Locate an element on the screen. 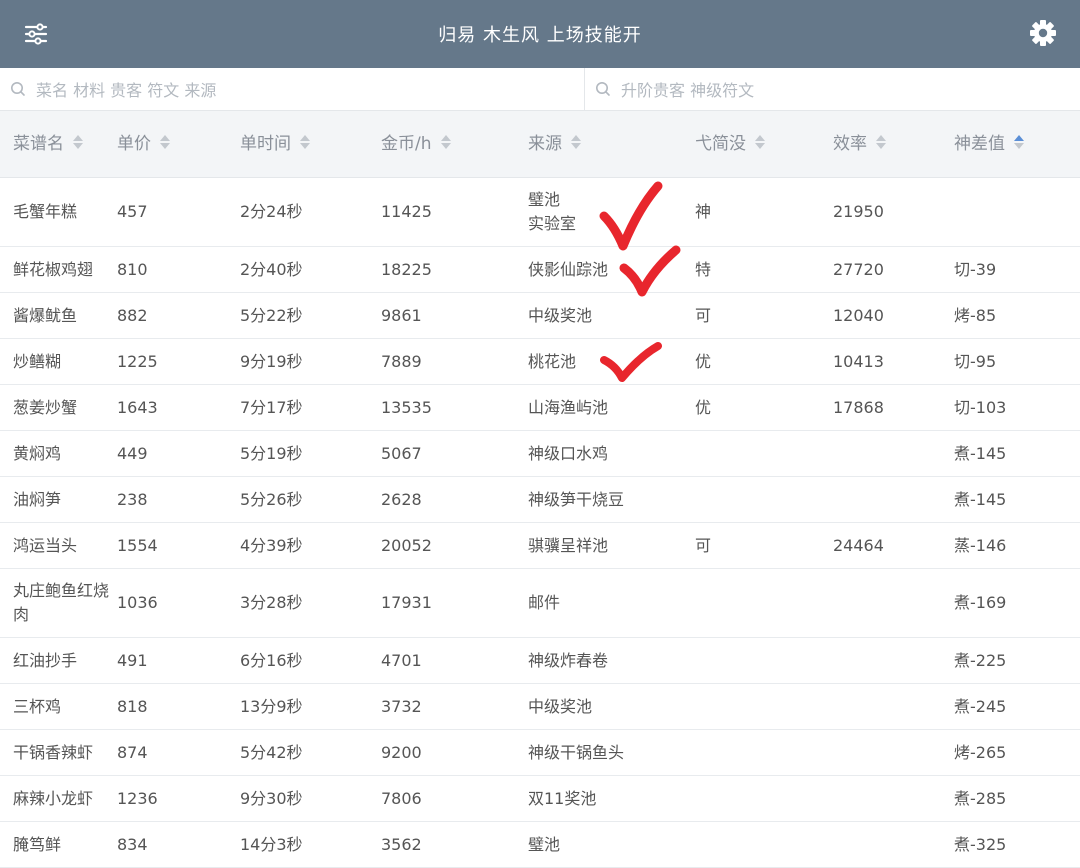 The height and width of the screenshot is (868, 1080). cell-god-diff: 切-95 is located at coordinates (975, 361).